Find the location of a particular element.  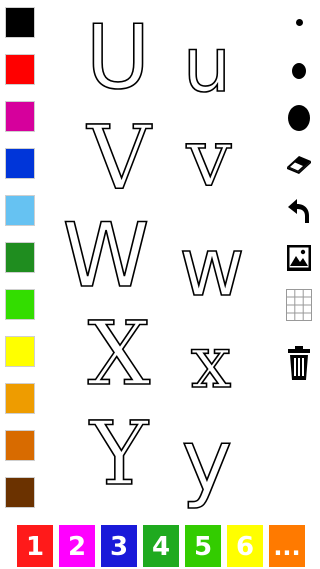

image-icon is located at coordinates (299, 258).